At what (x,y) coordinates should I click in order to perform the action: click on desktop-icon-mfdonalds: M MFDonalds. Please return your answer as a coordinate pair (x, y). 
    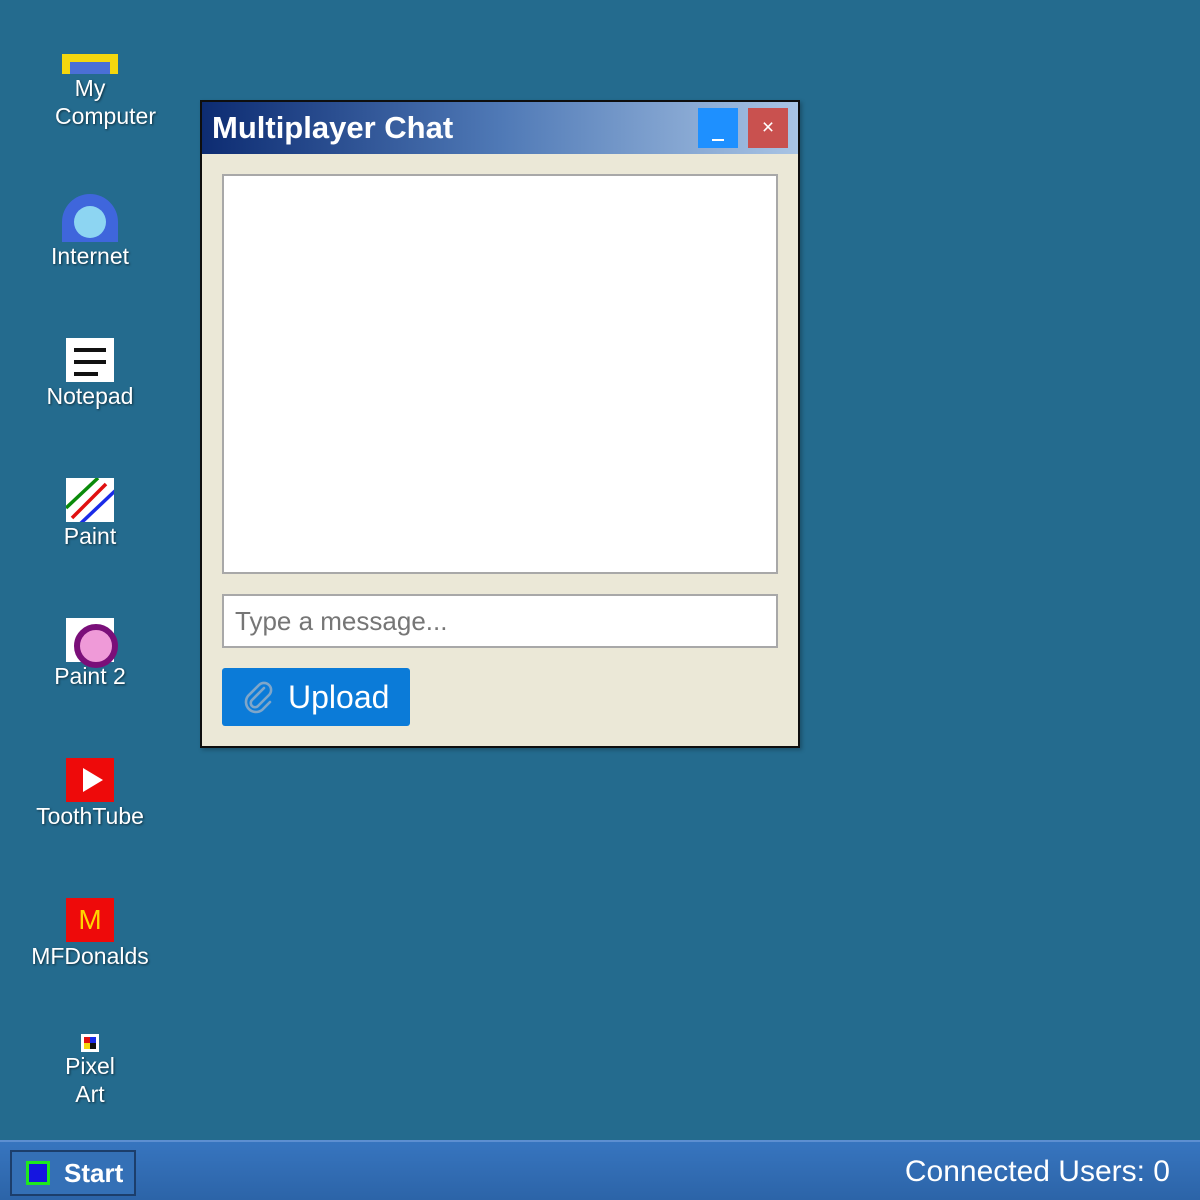
    Looking at the image, I should click on (90, 934).